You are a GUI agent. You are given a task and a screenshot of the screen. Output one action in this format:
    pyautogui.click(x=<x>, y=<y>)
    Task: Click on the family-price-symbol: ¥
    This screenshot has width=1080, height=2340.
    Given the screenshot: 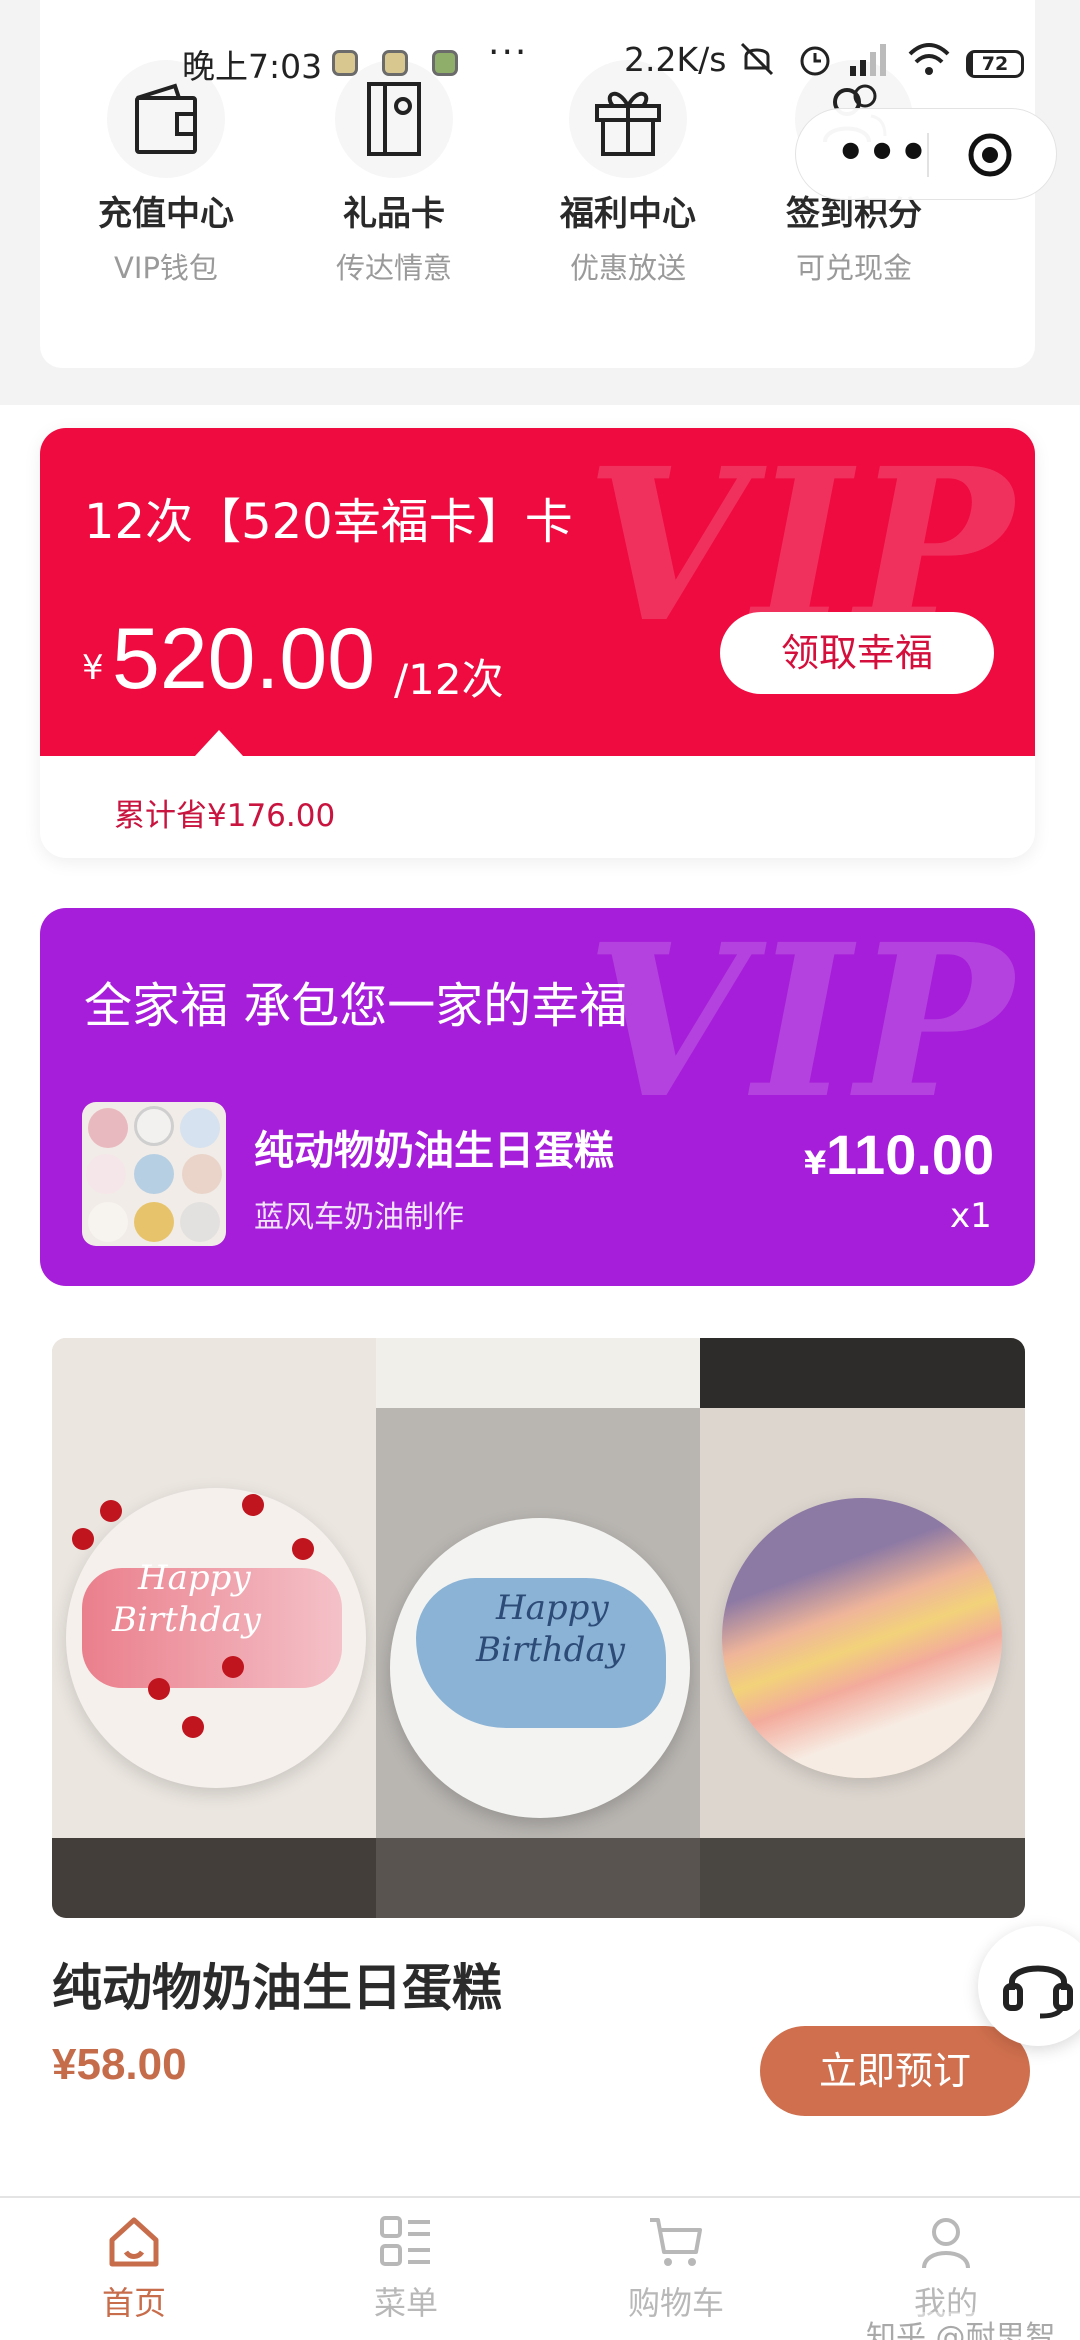 What is the action you would take?
    pyautogui.click(x=815, y=1163)
    